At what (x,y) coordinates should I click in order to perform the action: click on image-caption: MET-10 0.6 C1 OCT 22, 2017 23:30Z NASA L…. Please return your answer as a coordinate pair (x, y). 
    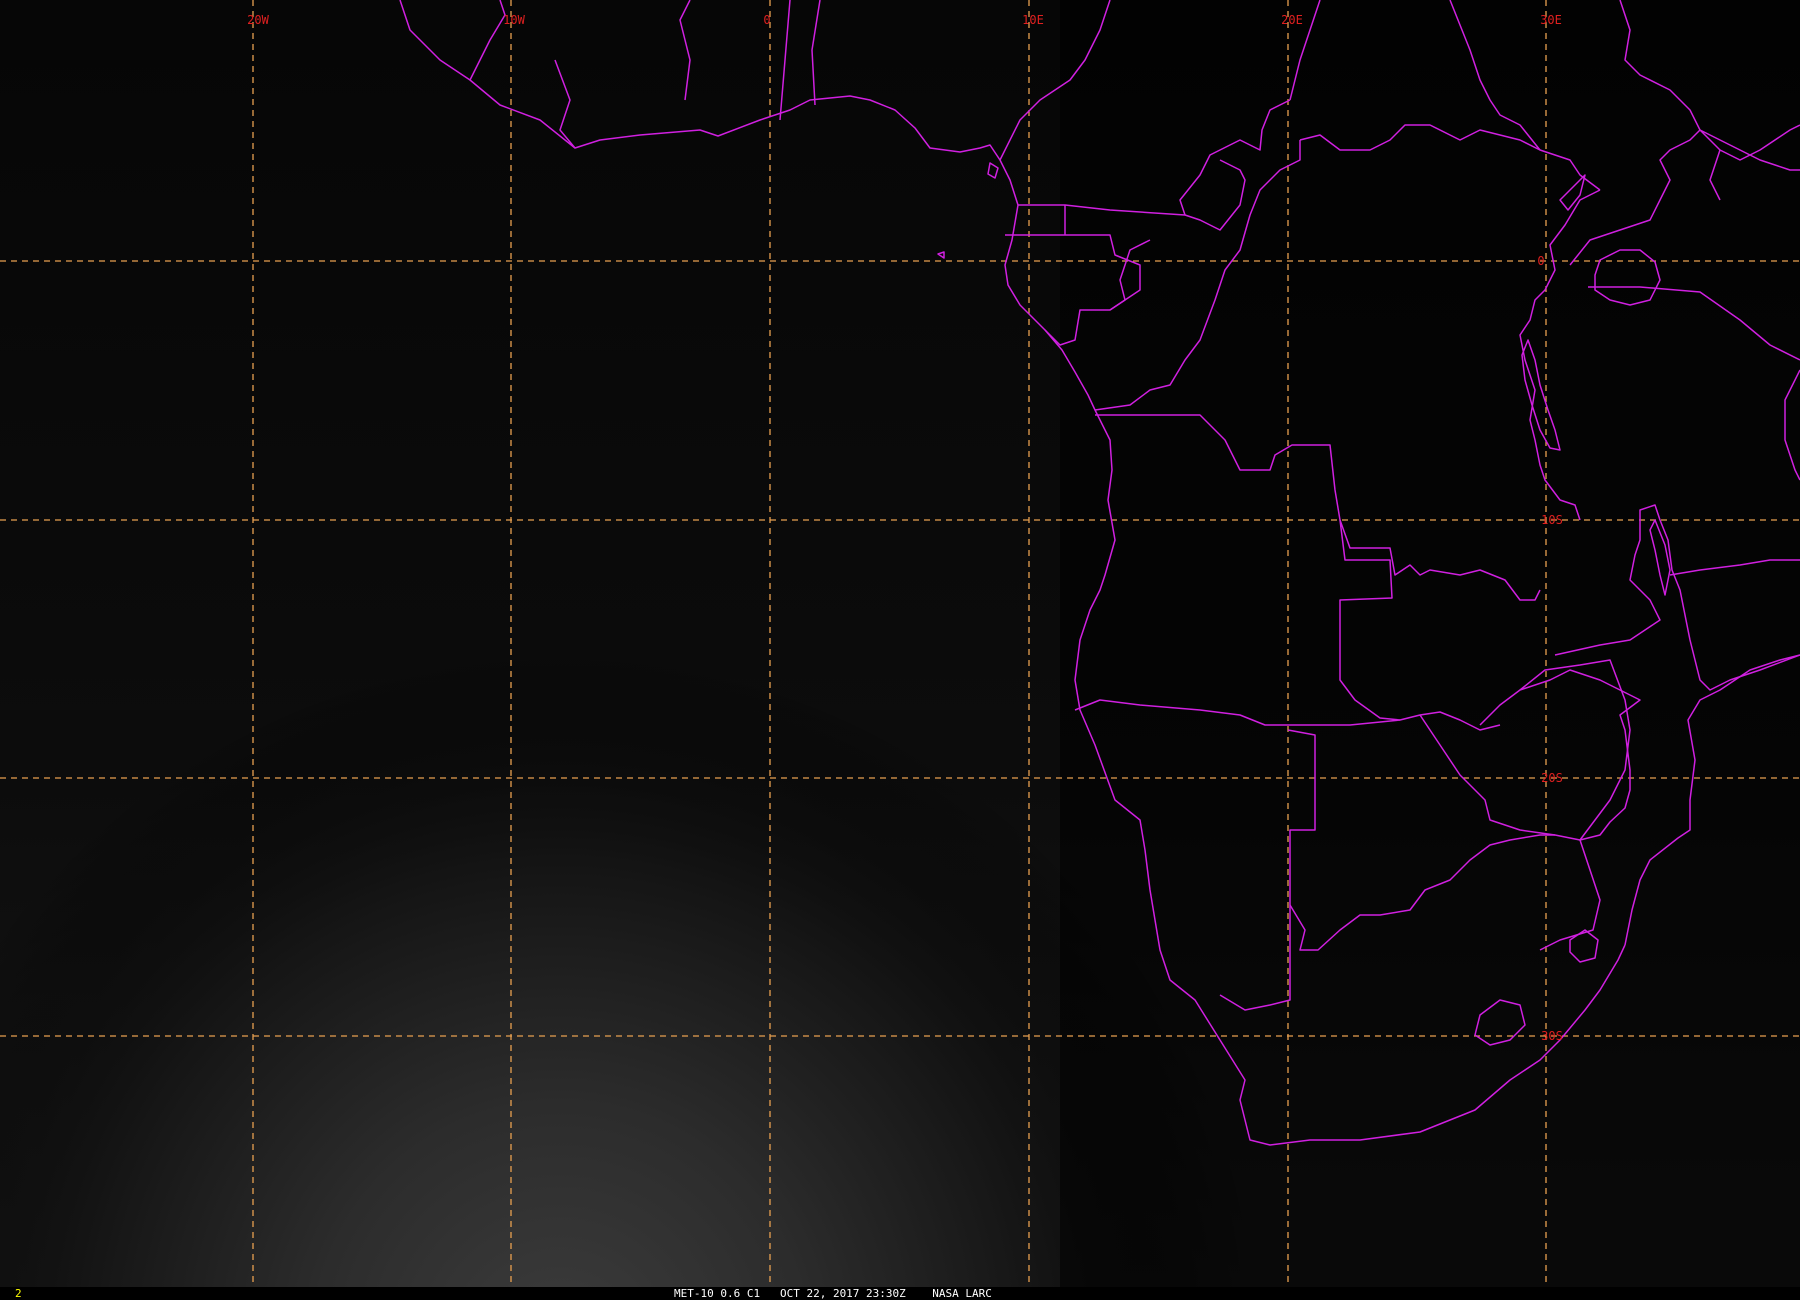
    Looking at the image, I should click on (833, 1293).